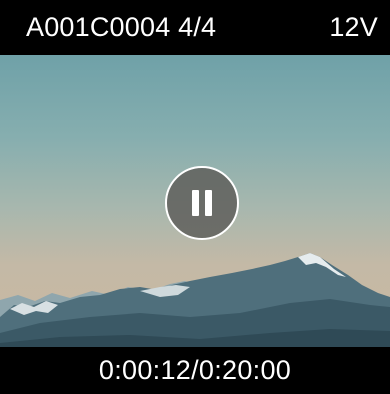  I want to click on pause-icon, so click(202, 203).